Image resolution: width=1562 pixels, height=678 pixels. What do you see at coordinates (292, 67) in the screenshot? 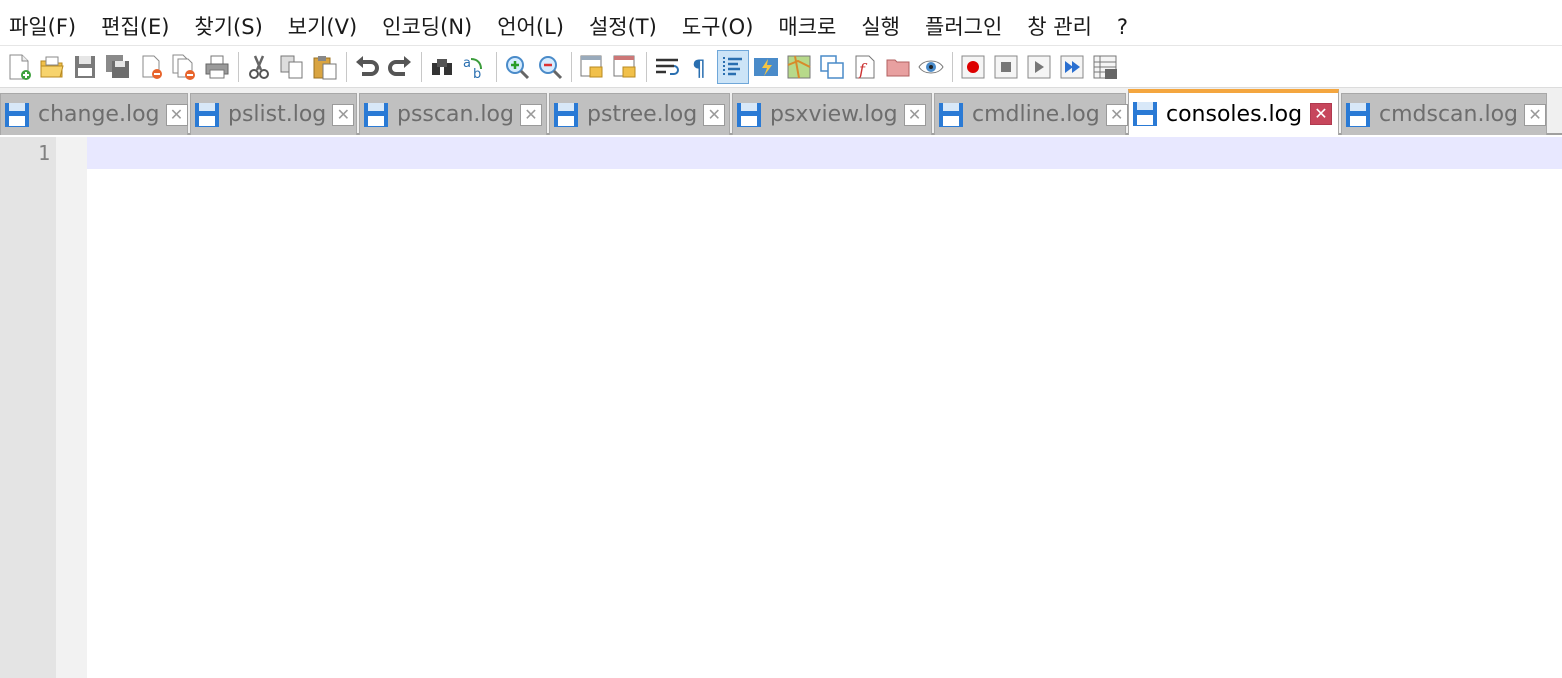
I see `copy-icon` at bounding box center [292, 67].